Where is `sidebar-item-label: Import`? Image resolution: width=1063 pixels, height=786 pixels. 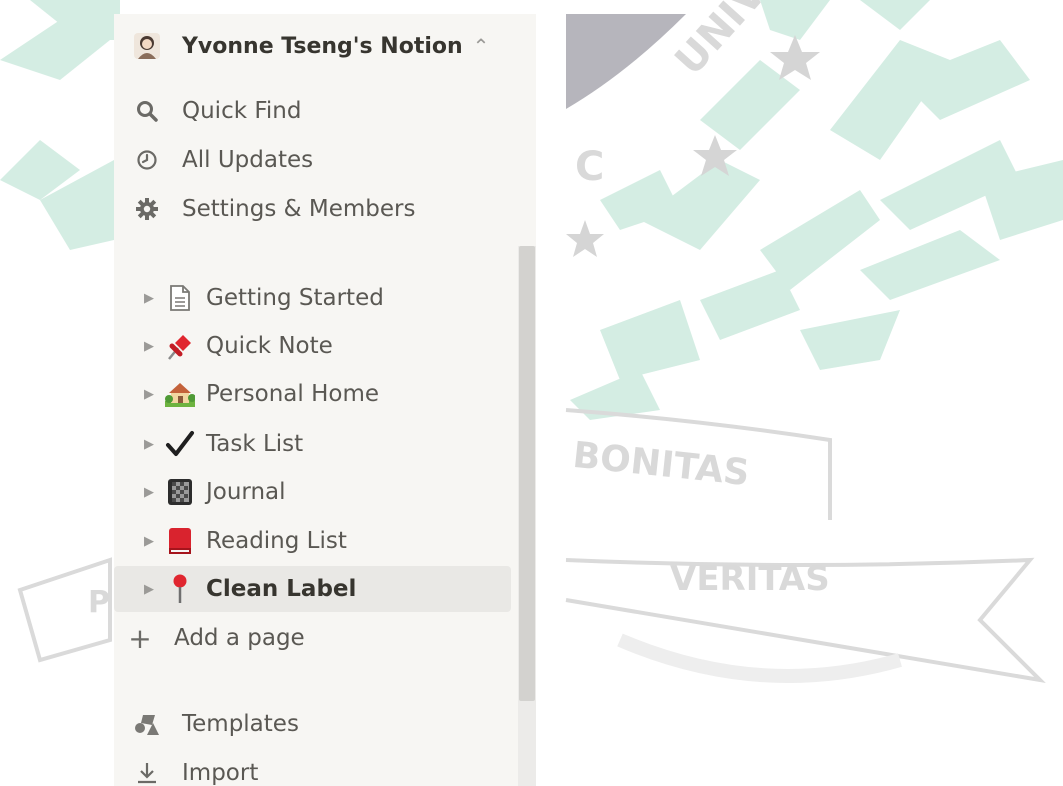 sidebar-item-label: Import is located at coordinates (220, 773).